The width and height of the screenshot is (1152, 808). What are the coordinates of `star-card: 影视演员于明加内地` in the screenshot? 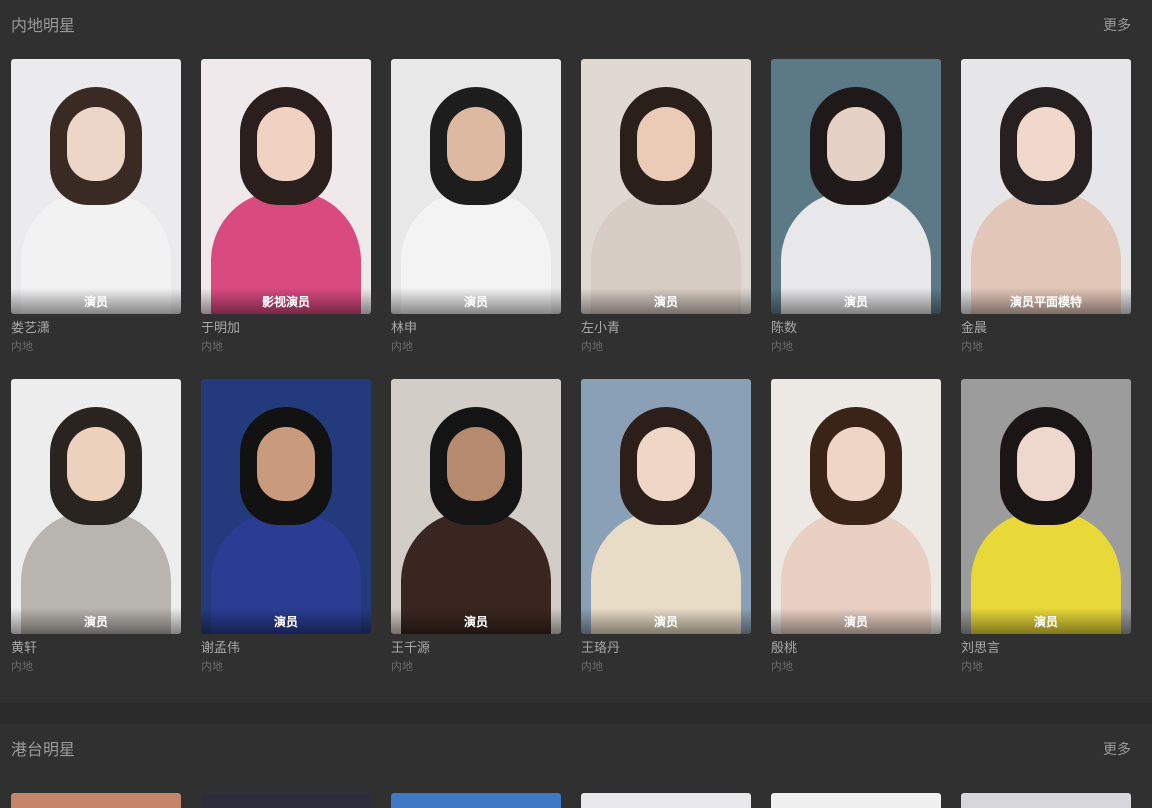 It's located at (286, 219).